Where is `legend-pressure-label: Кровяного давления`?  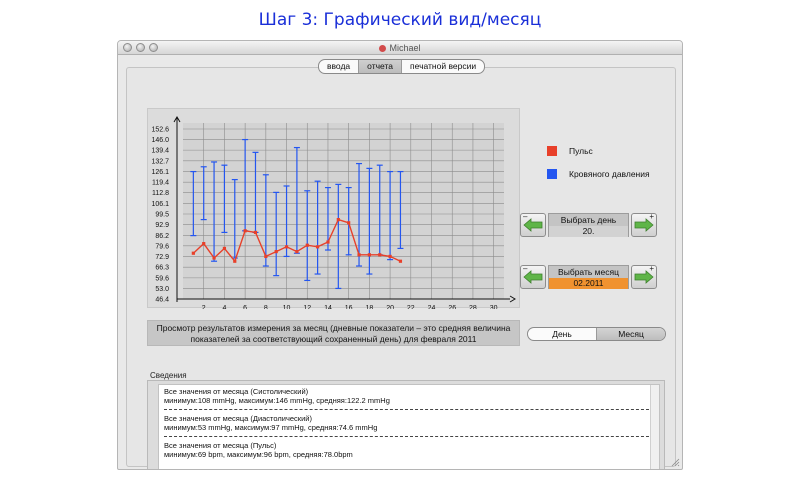 legend-pressure-label: Кровяного давления is located at coordinates (609, 174).